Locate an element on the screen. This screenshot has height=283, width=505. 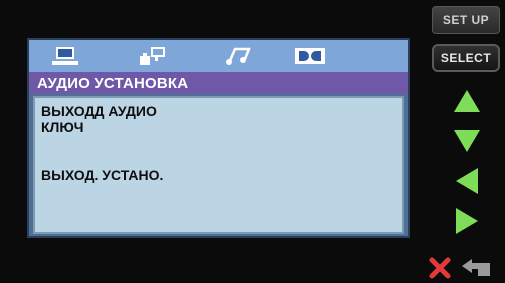
select-button: SELECT is located at coordinates (466, 58).